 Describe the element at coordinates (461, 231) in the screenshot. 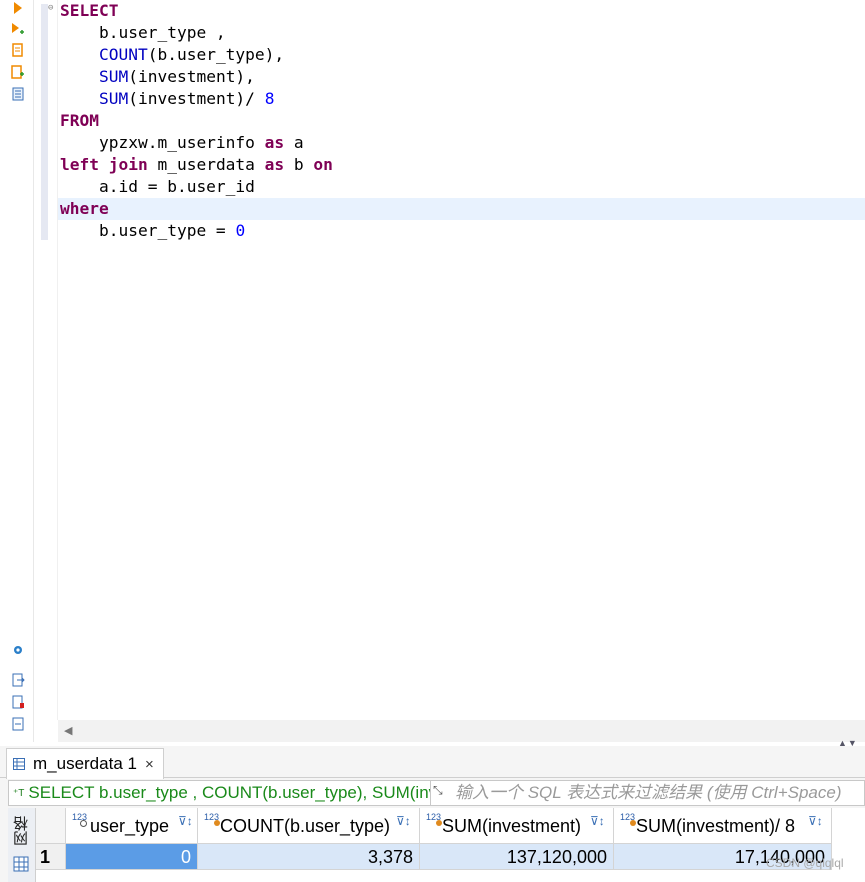

I see `code-line: b.user_type = 0` at that location.